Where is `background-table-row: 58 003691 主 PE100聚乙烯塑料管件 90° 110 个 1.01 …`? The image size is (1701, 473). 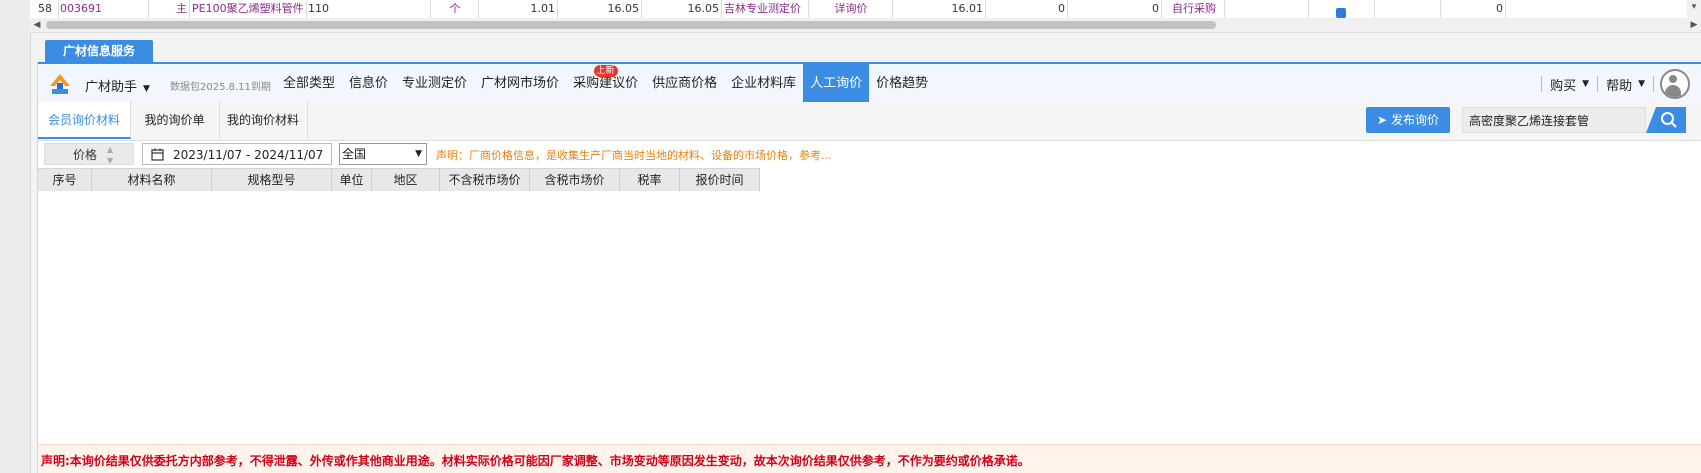 background-table-row: 58 003691 主 PE100聚乙烯塑料管件 90° 110 个 1.01 … is located at coordinates (865, 9).